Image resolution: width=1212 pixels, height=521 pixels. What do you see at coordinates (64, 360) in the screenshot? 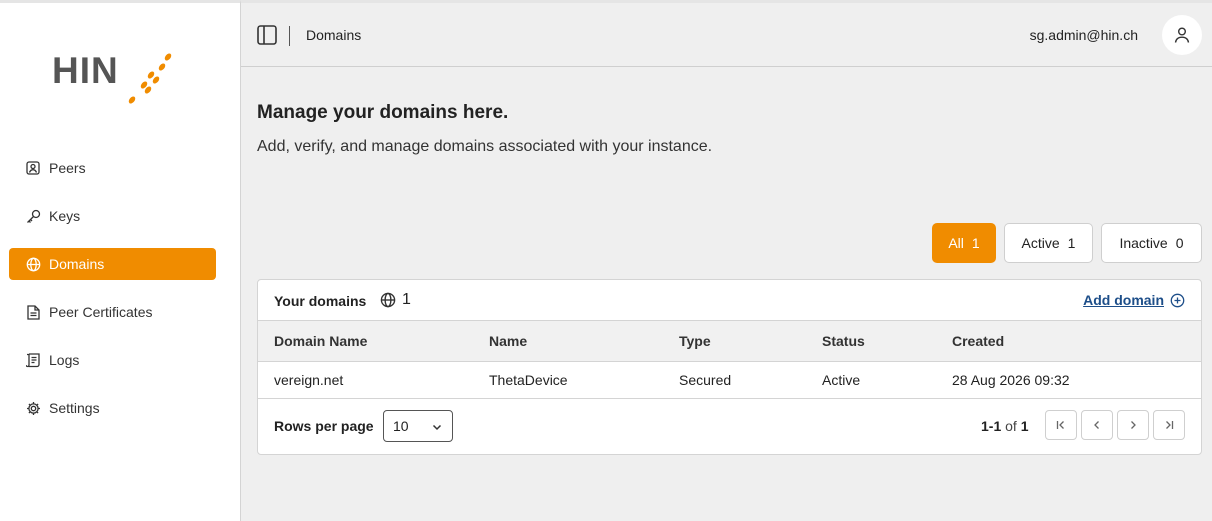
I see `sidebar-item-label: Logs` at bounding box center [64, 360].